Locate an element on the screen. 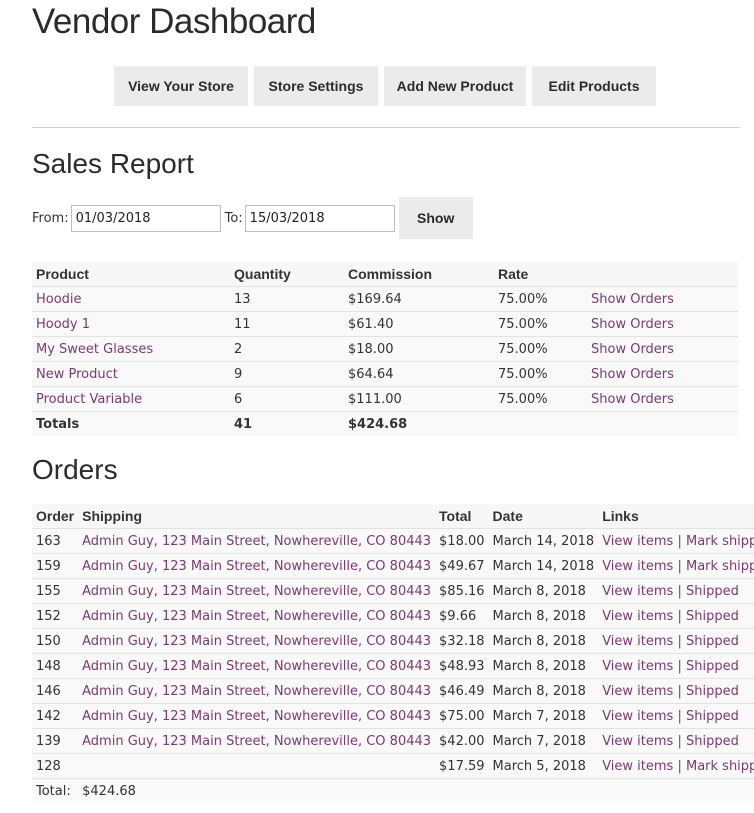 This screenshot has width=754, height=813. totals-commission: $424.68 is located at coordinates (419, 423).